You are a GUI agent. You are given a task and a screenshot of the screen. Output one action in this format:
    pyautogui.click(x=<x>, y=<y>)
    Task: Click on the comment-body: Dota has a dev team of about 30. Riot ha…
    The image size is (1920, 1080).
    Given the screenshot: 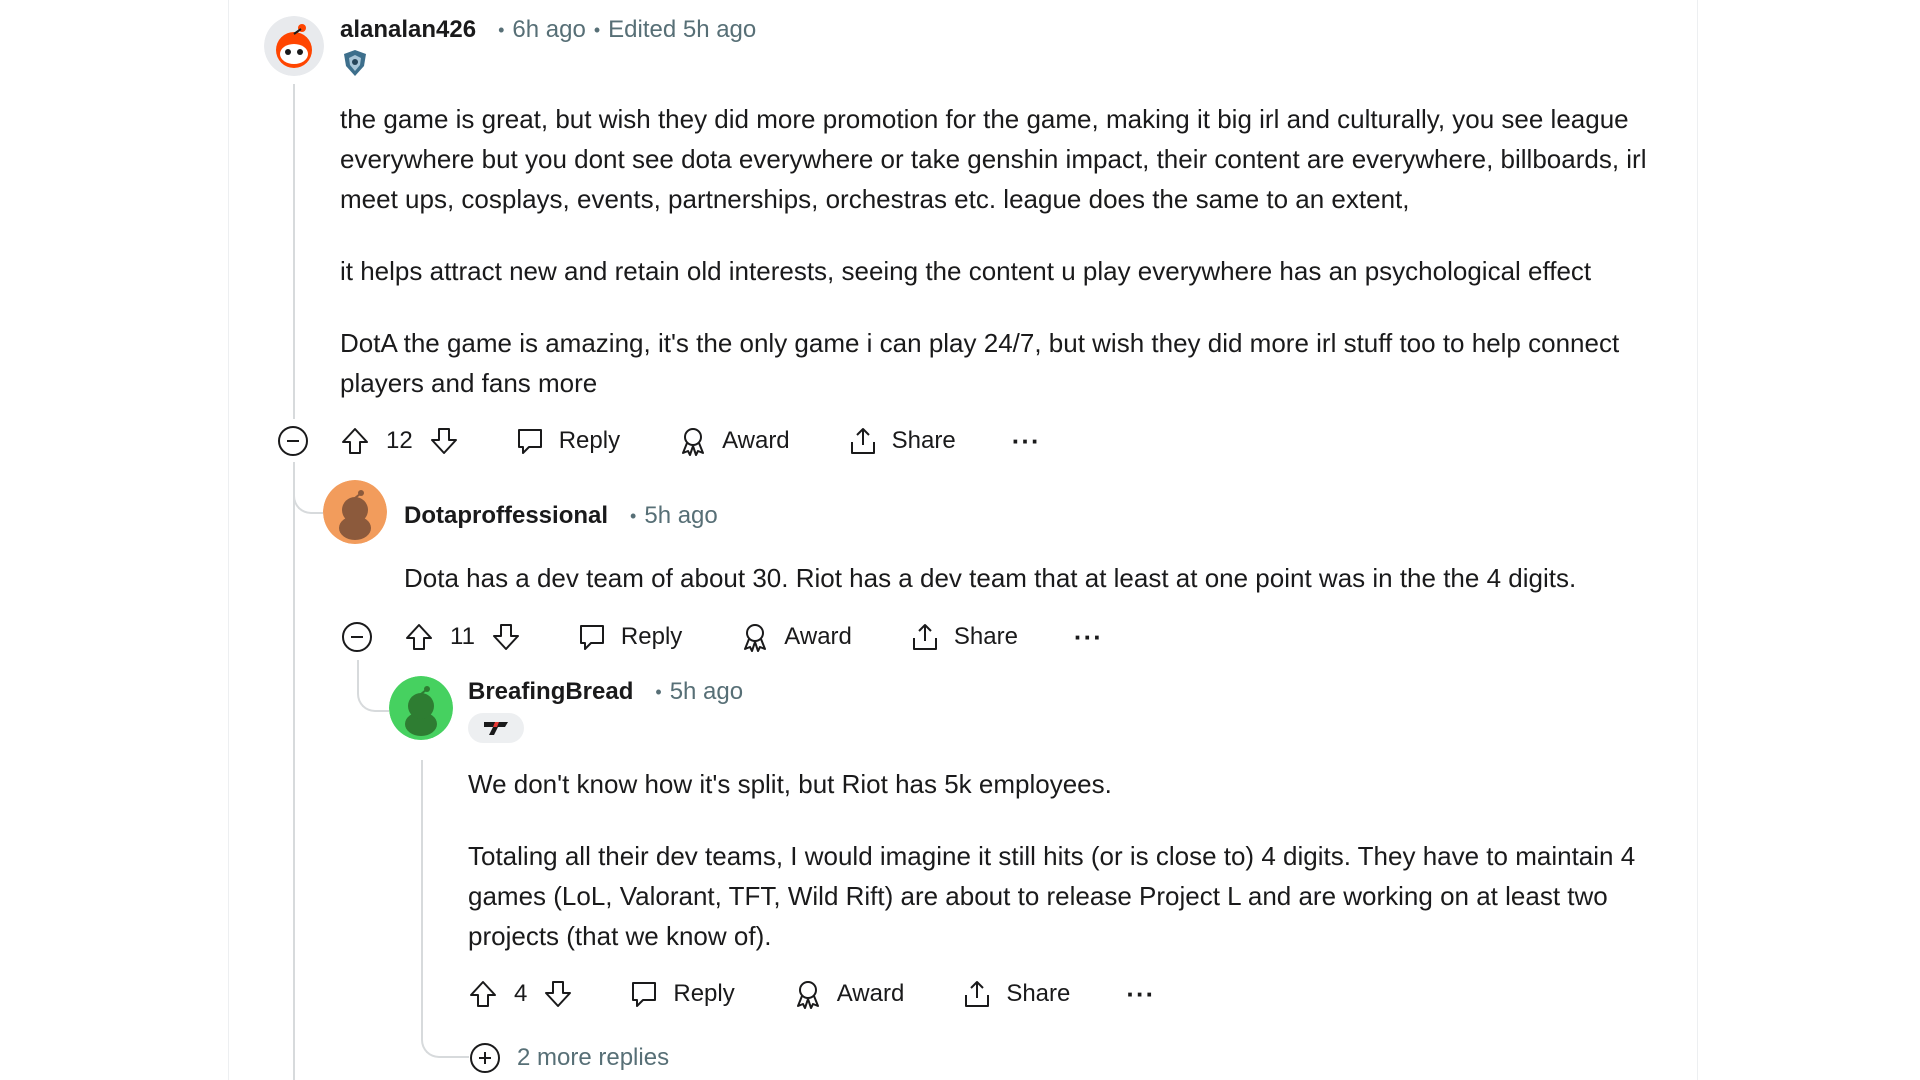 What is the action you would take?
    pyautogui.click(x=1044, y=578)
    